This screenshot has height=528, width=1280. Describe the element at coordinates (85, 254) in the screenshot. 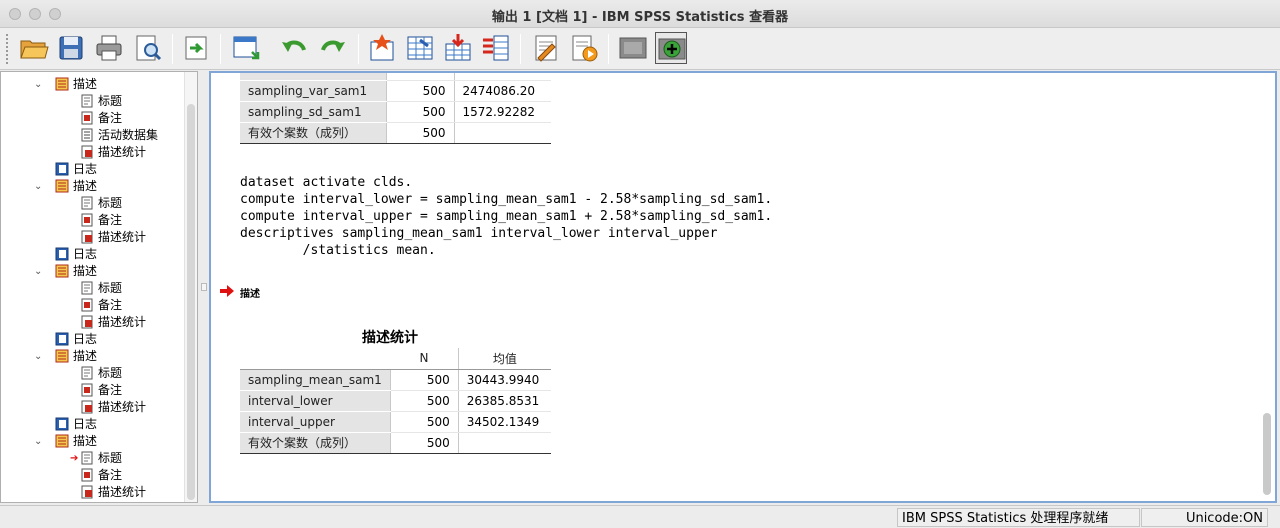

I see `outline-item-label: 日志` at that location.